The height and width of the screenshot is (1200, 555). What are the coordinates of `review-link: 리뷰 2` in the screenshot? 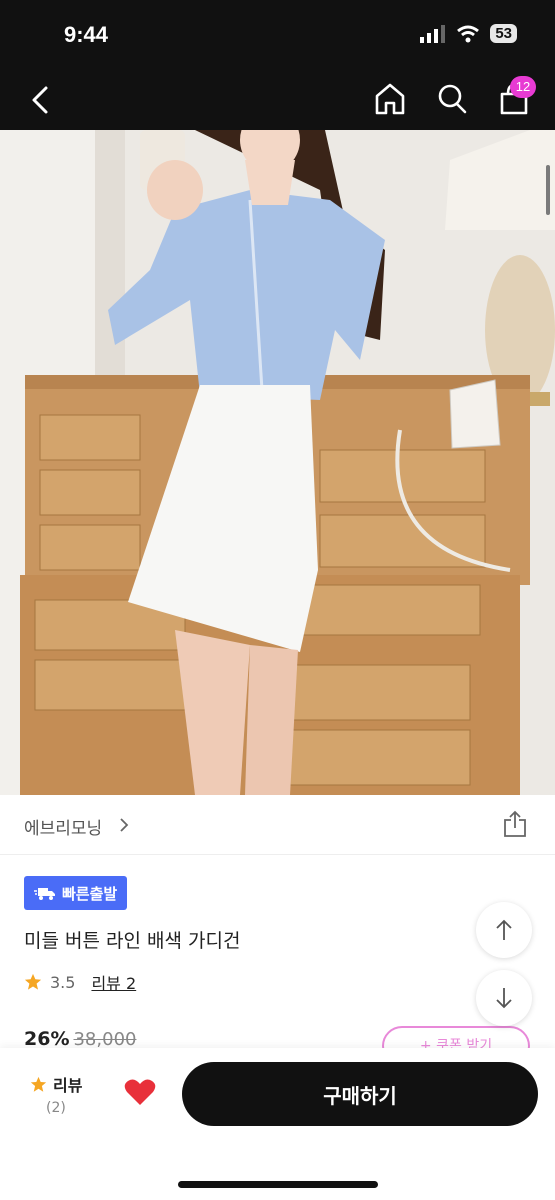 It's located at (113, 982).